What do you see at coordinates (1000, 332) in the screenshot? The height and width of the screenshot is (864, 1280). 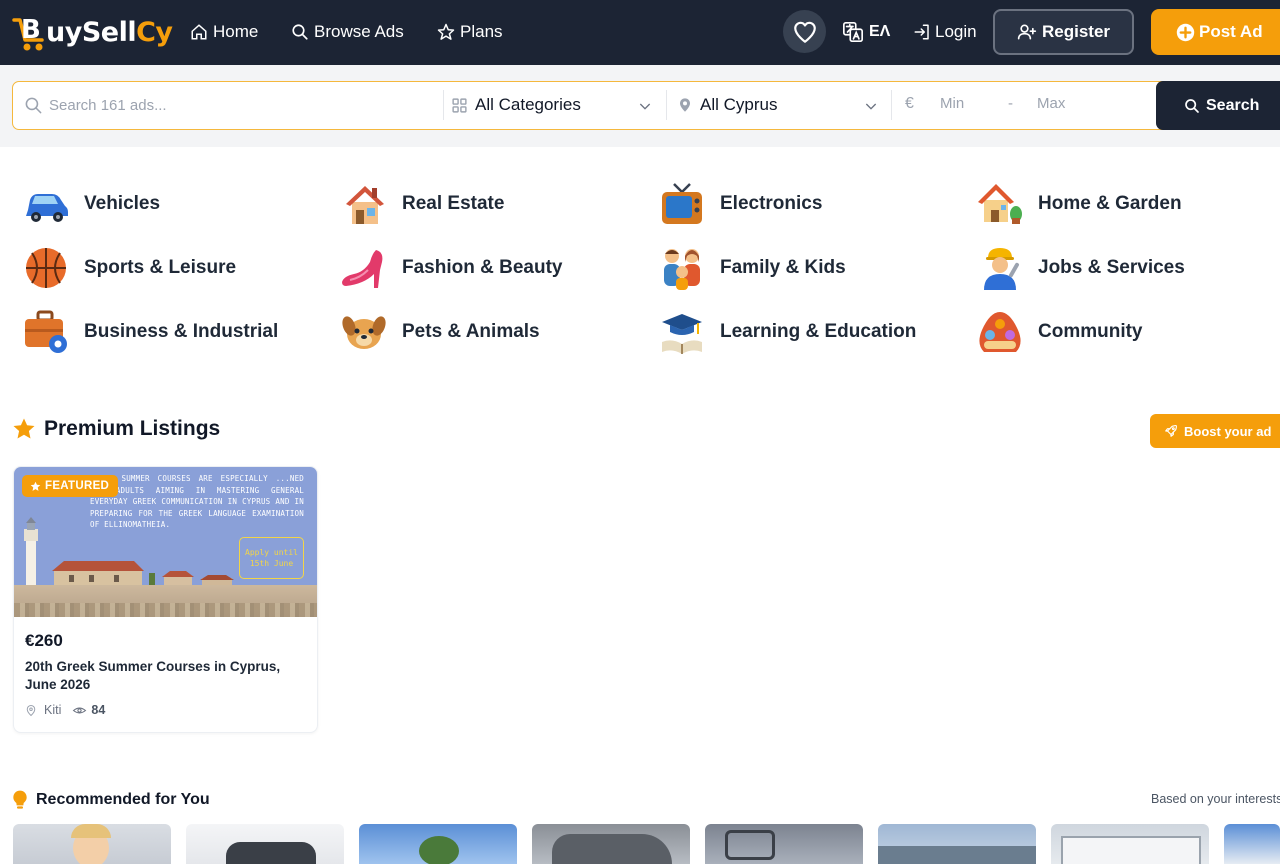 I see `people-group-icon` at bounding box center [1000, 332].